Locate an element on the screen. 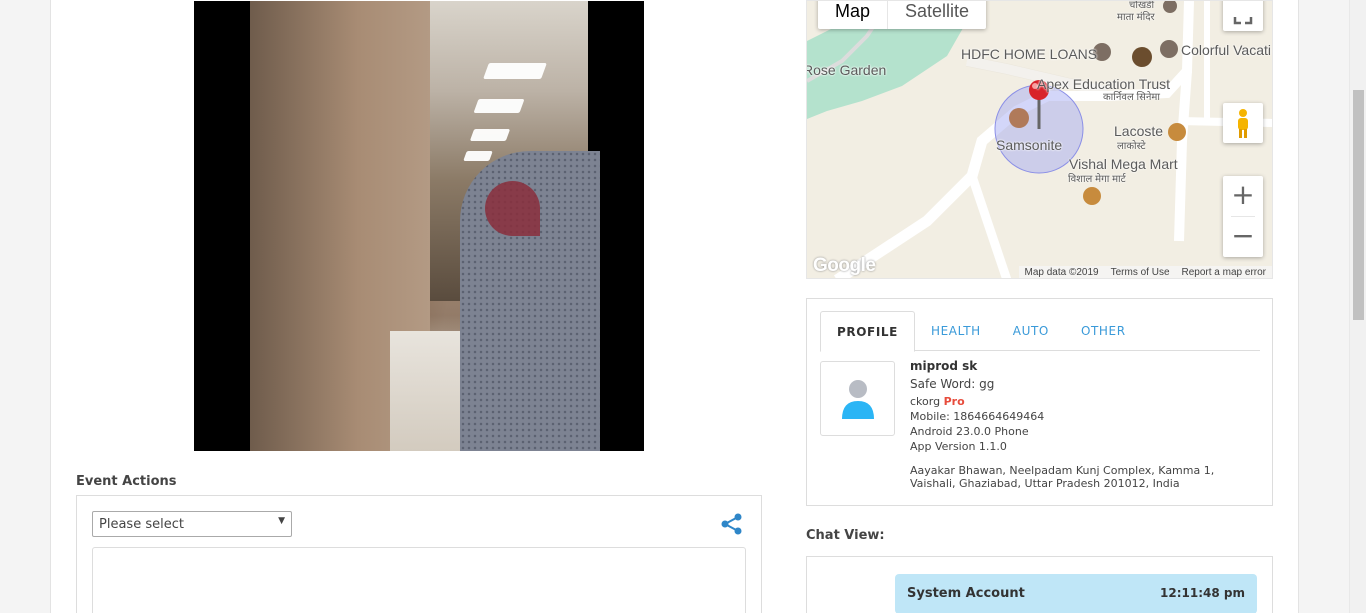 This screenshot has width=1366, height=613. profile-tabs: PROFILE HEALTH AUTO OTHER is located at coordinates (1040, 331).